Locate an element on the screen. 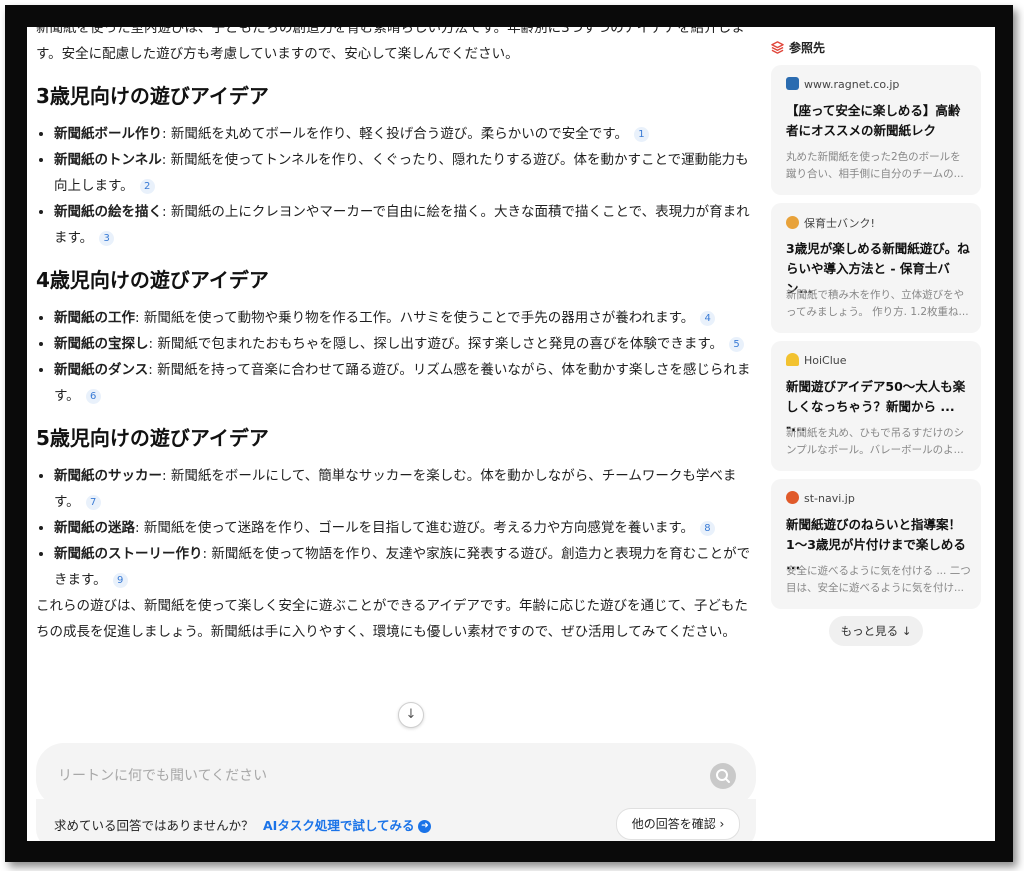 Image resolution: width=1024 pixels, height=871 pixels. reference-source-label: HoiClue is located at coordinates (825, 360).